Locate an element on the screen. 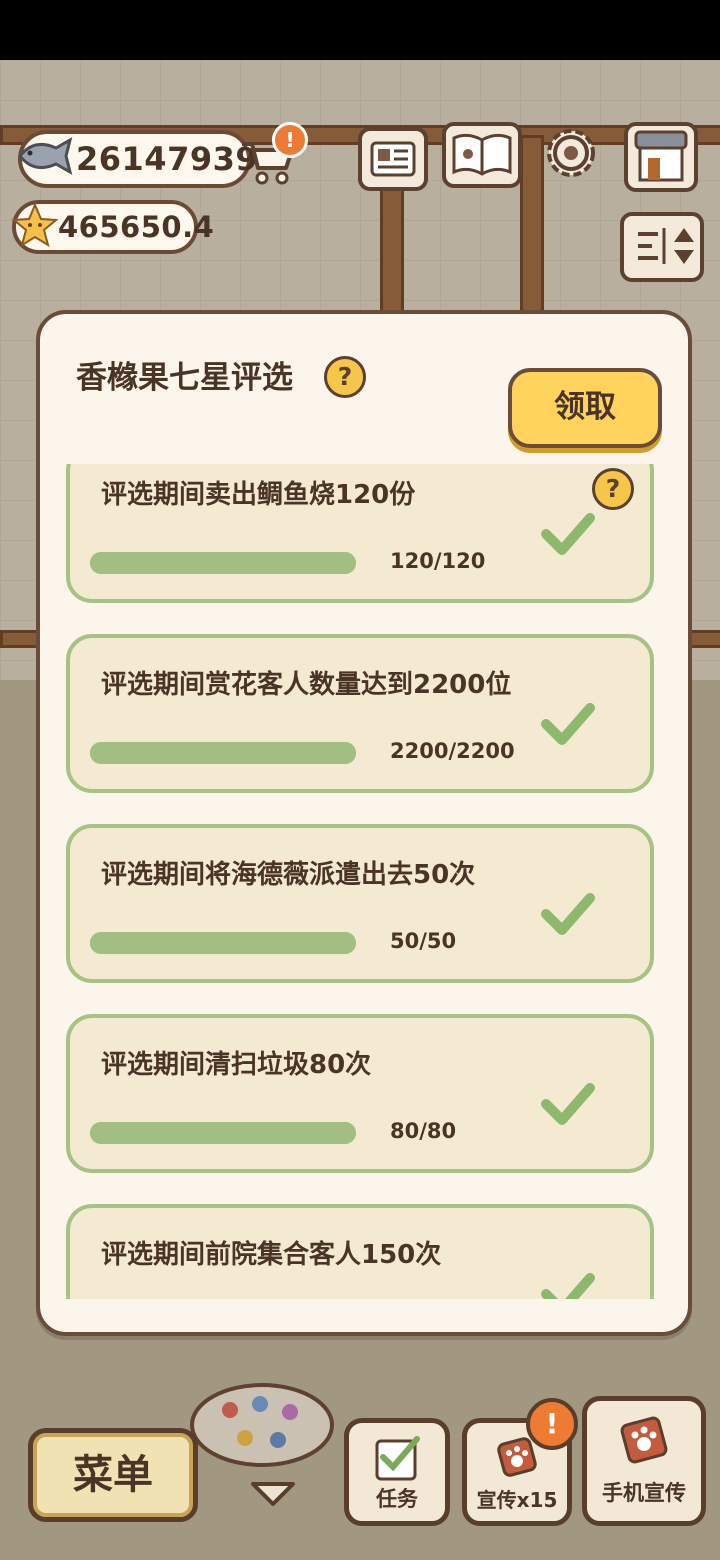  notice-board-icon is located at coordinates (393, 159).